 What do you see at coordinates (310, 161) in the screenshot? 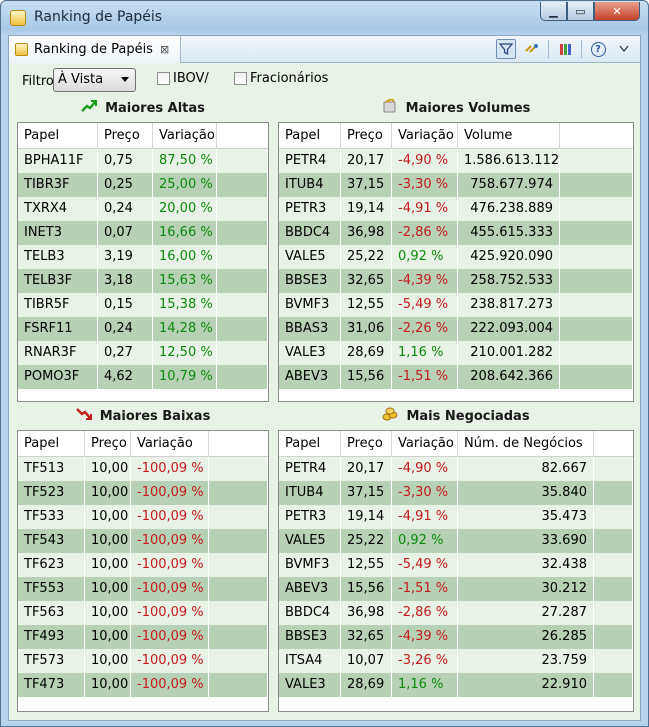
I see `table-cell: PETR4` at bounding box center [310, 161].